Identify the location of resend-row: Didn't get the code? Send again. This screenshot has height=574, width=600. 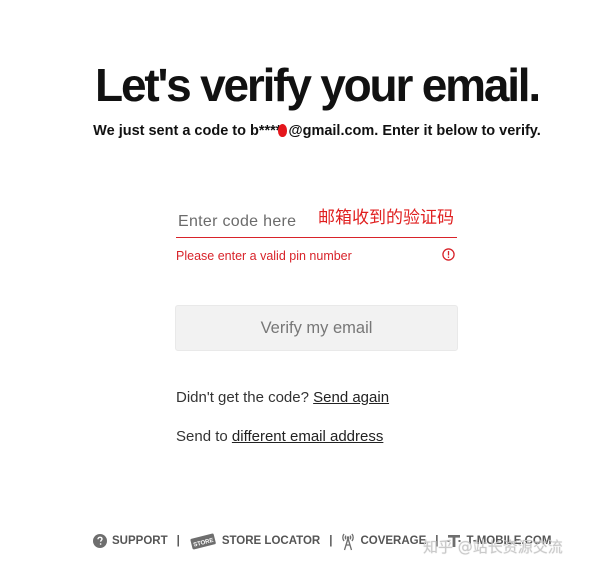
(282, 397).